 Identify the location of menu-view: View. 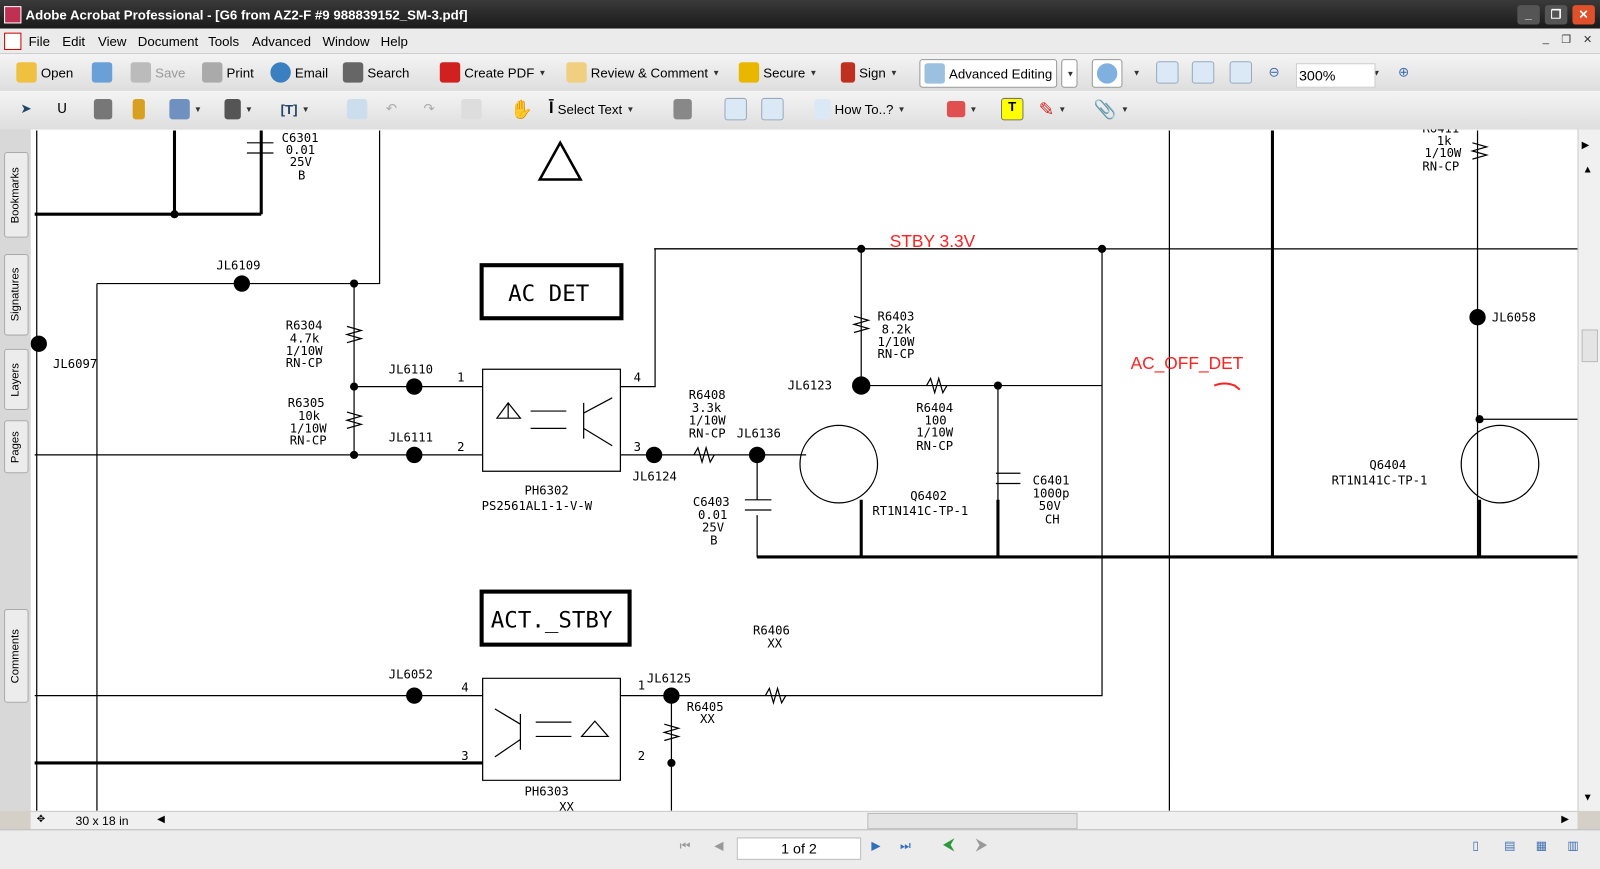
(112, 41).